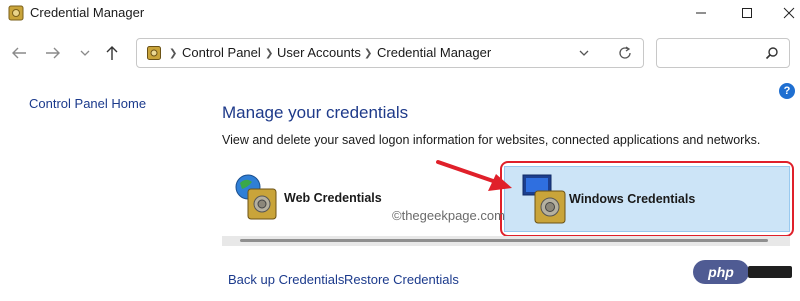 The height and width of the screenshot is (301, 800). I want to click on web-credentials-label: Web Credentials, so click(333, 198).